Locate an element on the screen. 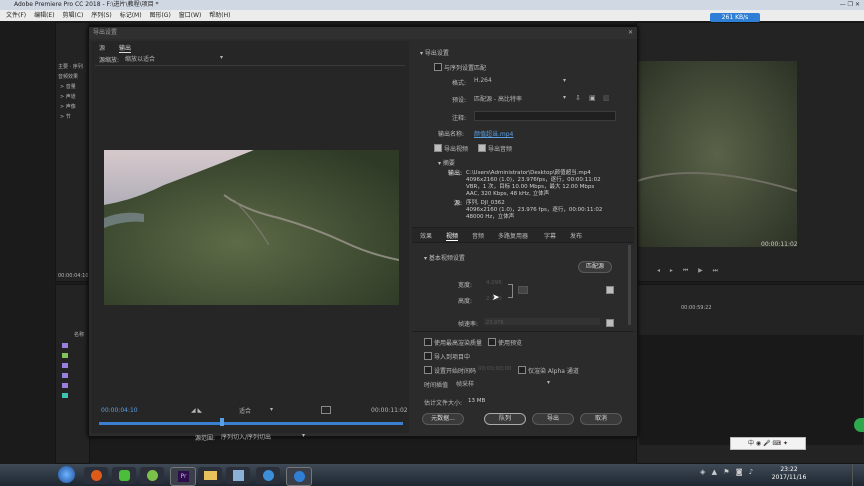  dialog-titlebar: 导出设置 ✕ is located at coordinates (363, 33).